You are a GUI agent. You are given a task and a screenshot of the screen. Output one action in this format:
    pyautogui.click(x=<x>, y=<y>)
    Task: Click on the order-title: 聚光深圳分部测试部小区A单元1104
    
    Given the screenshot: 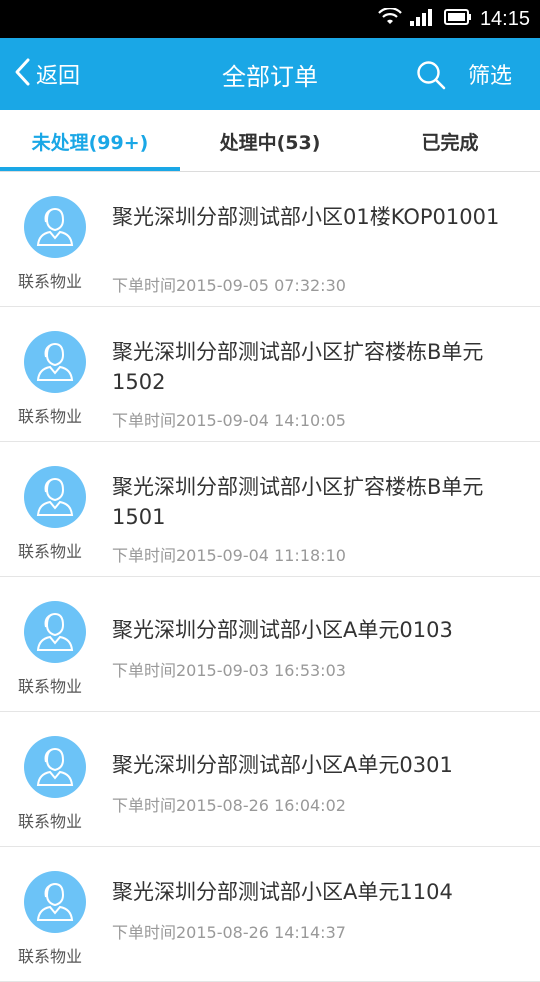 What is the action you would take?
    pyautogui.click(x=282, y=892)
    